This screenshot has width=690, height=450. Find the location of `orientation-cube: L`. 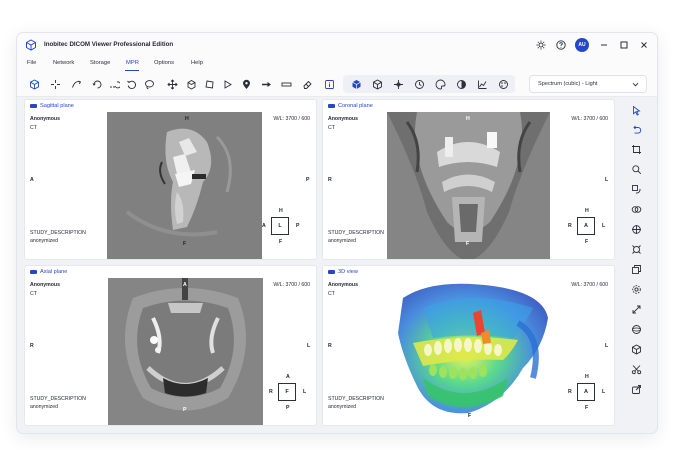

orientation-cube: L is located at coordinates (280, 226).